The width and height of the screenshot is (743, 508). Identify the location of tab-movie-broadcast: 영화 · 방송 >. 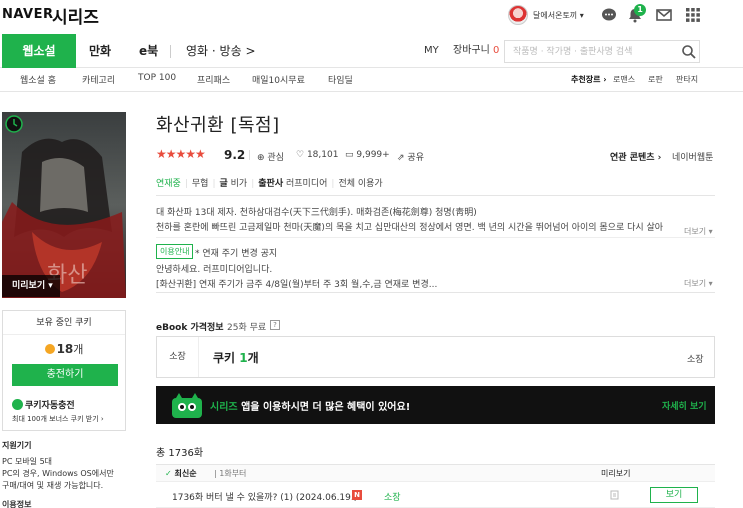
(221, 51).